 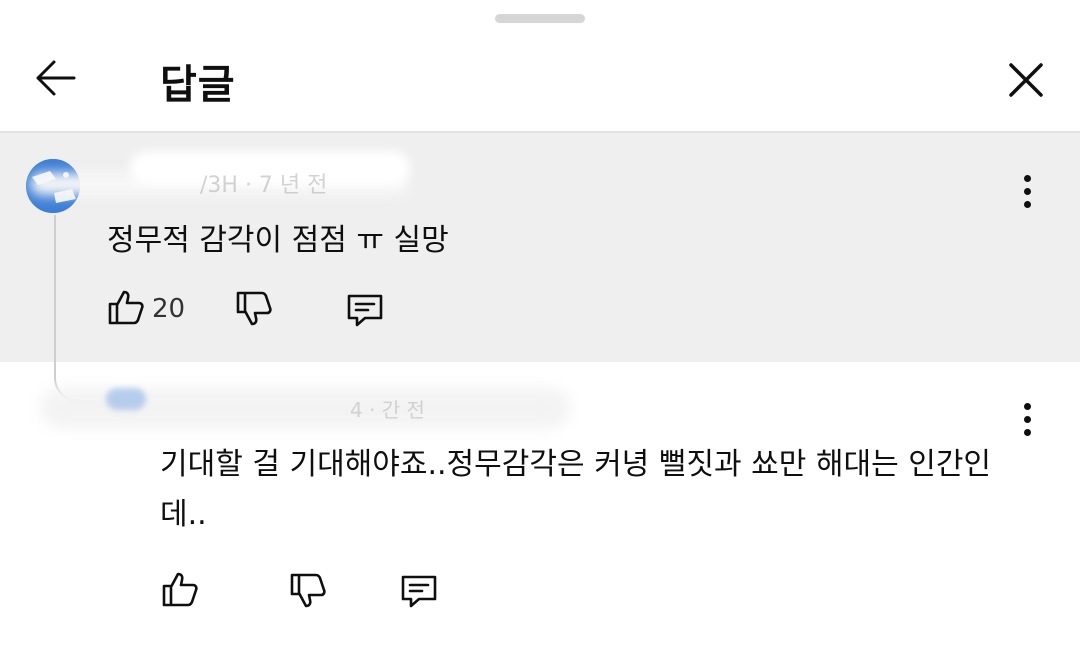 What do you see at coordinates (576, 489) in the screenshot?
I see `reply-text: 기대할 걸 기대해야죠..정무감각은 커녕 뻘짓과 쑈만 해대는 인간인데..` at bounding box center [576, 489].